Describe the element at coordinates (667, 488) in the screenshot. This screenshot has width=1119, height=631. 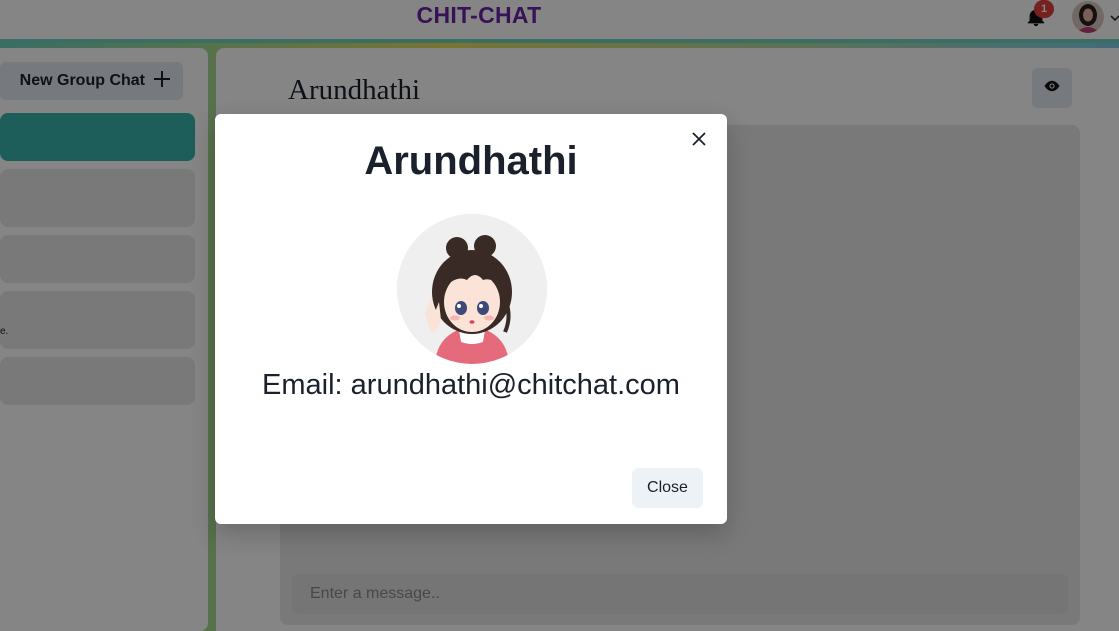
I see `close-button: Close` at that location.